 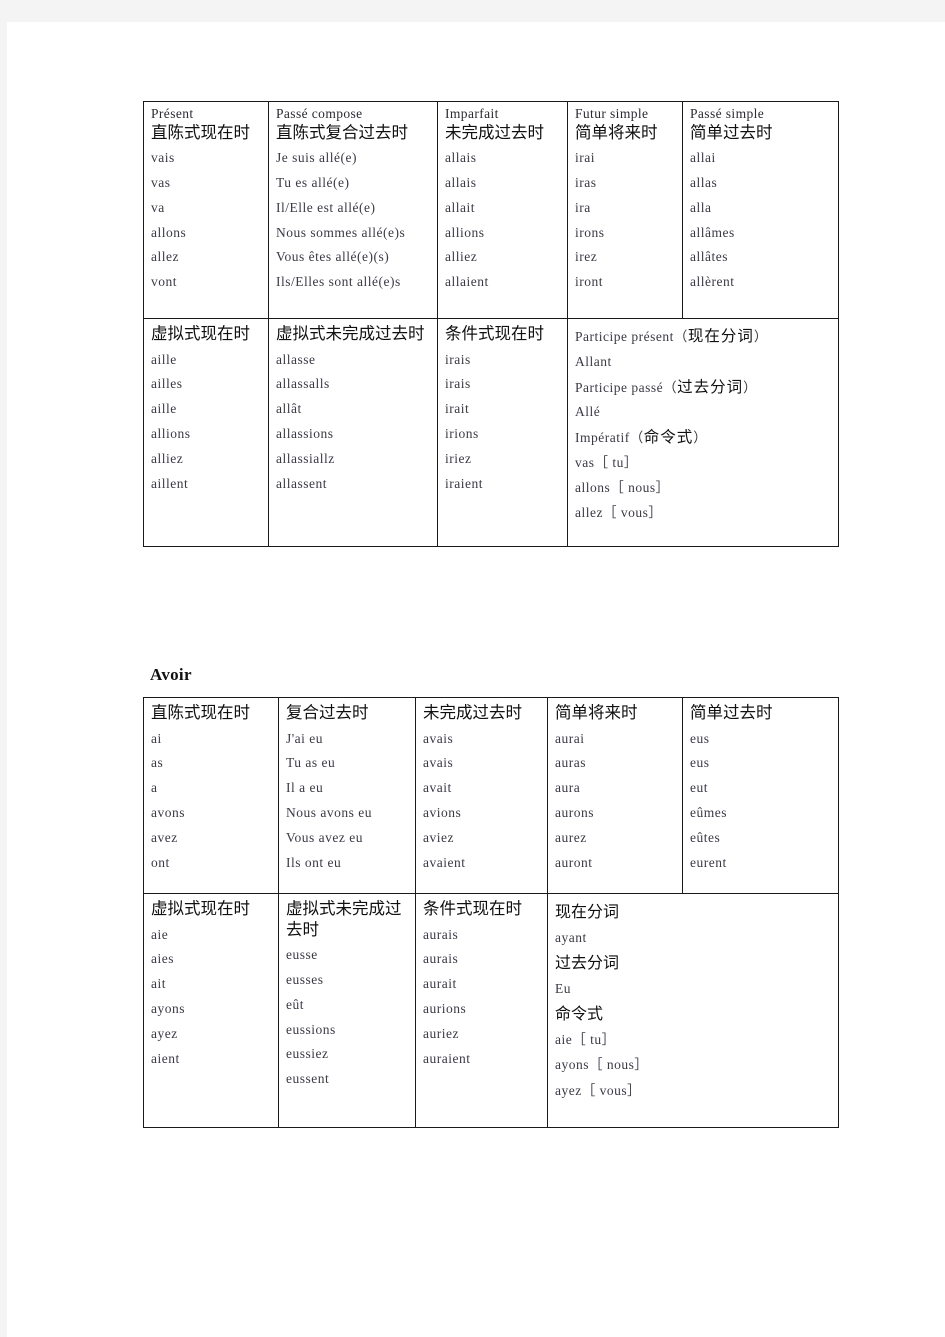 I want to click on verb-form: Je suis allé(e), so click(x=316, y=158).